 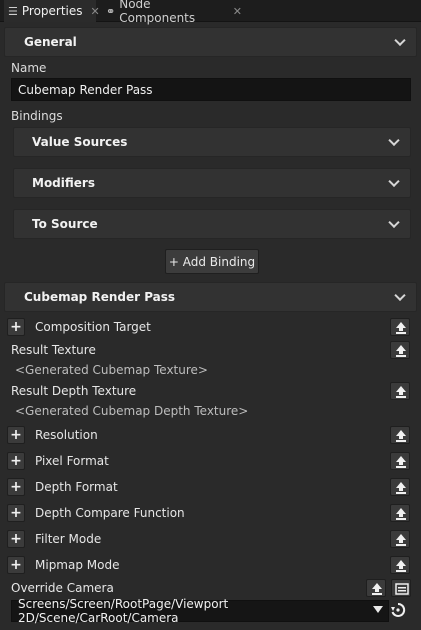 What do you see at coordinates (401, 588) in the screenshot?
I see `node-browser-icon` at bounding box center [401, 588].